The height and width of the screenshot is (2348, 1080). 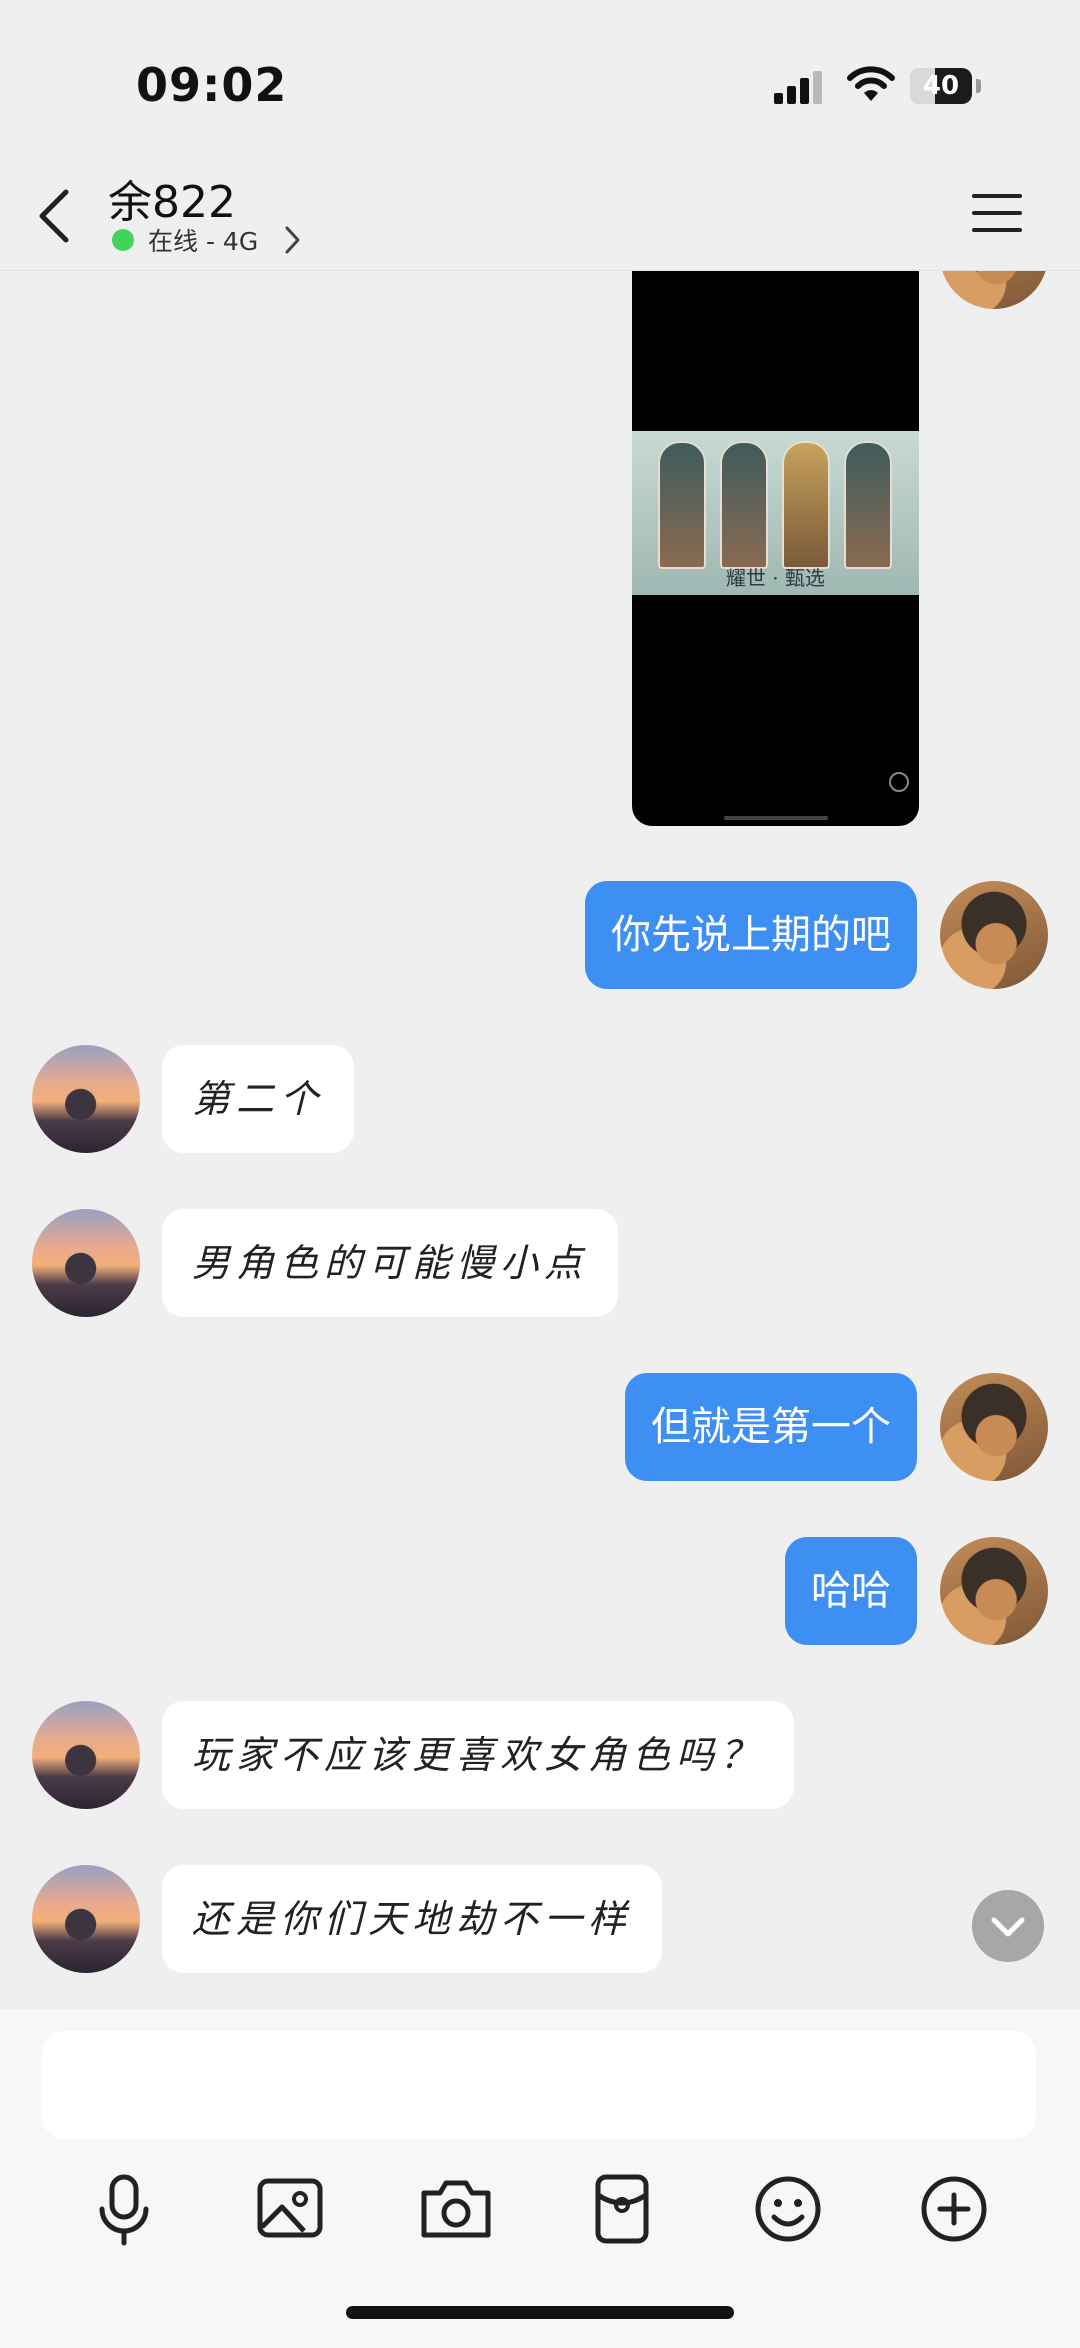 What do you see at coordinates (776, 818) in the screenshot?
I see `media-progress-bar` at bounding box center [776, 818].